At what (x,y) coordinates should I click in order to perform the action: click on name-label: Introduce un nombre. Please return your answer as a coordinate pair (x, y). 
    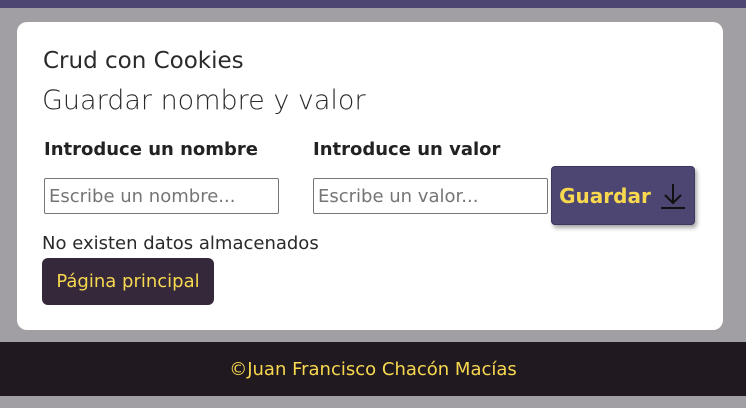
    Looking at the image, I should click on (151, 149).